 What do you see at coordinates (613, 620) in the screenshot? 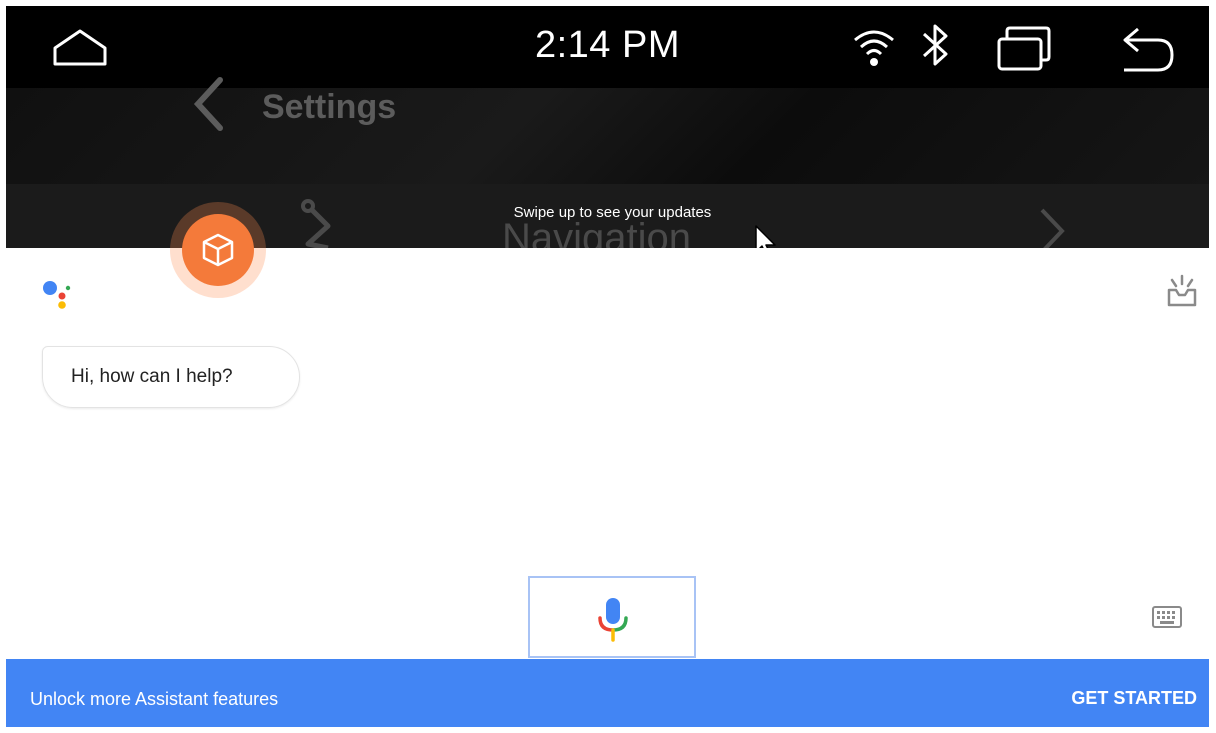
I see `microphone-icon` at bounding box center [613, 620].